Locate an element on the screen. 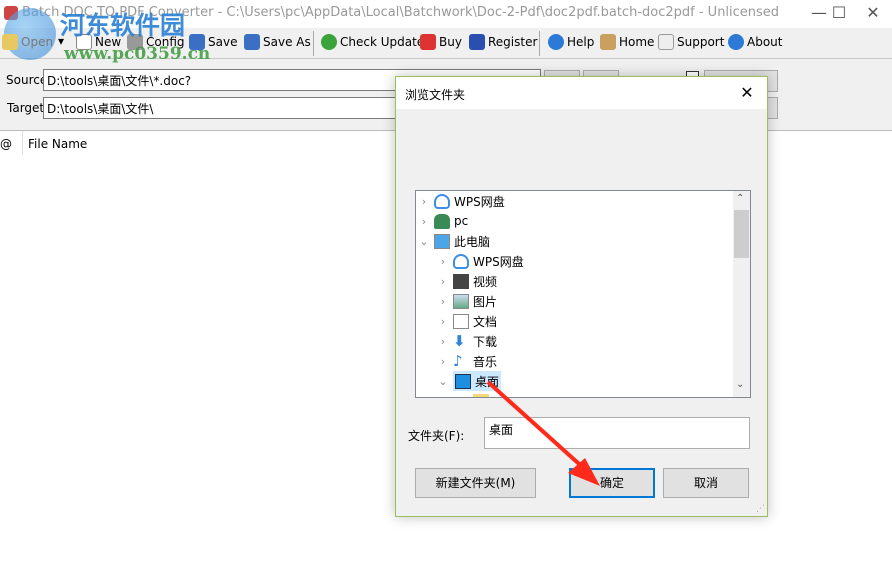 This screenshot has width=892, height=578. refresh-icon is located at coordinates (329, 42).